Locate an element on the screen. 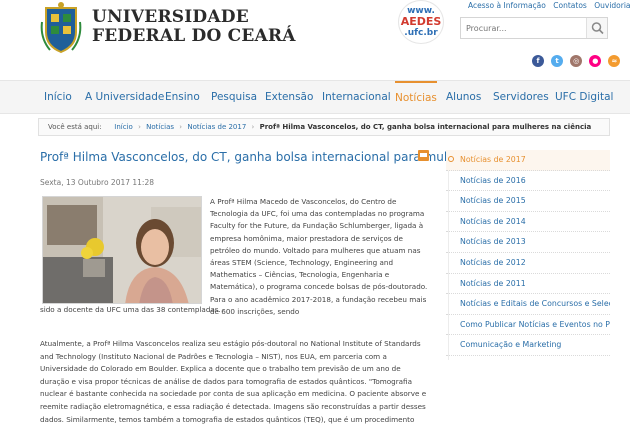  search-button is located at coordinates (596, 28).